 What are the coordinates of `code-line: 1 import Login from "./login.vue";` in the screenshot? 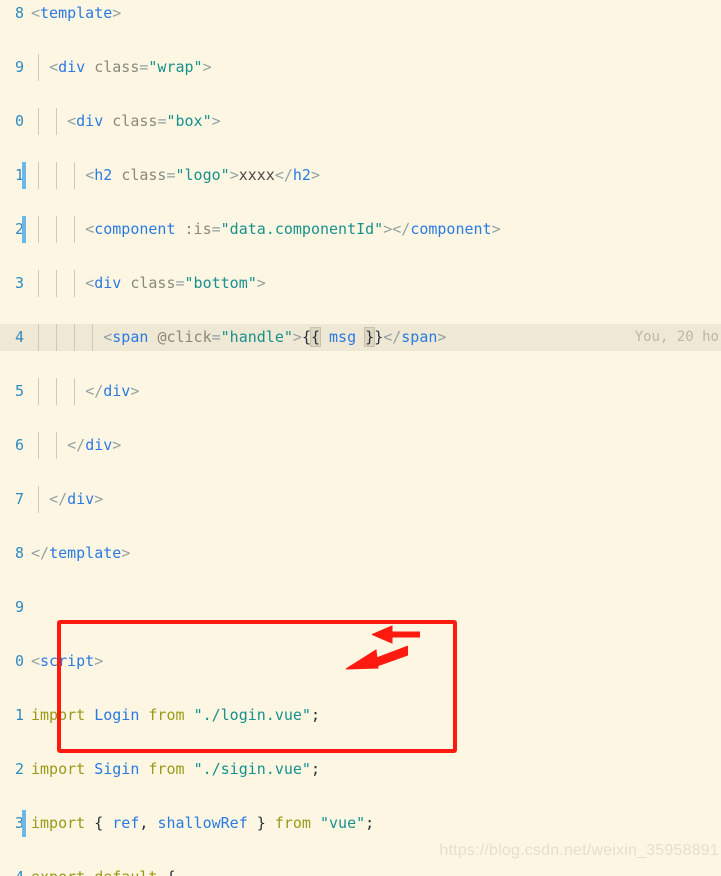 It's located at (360, 715).